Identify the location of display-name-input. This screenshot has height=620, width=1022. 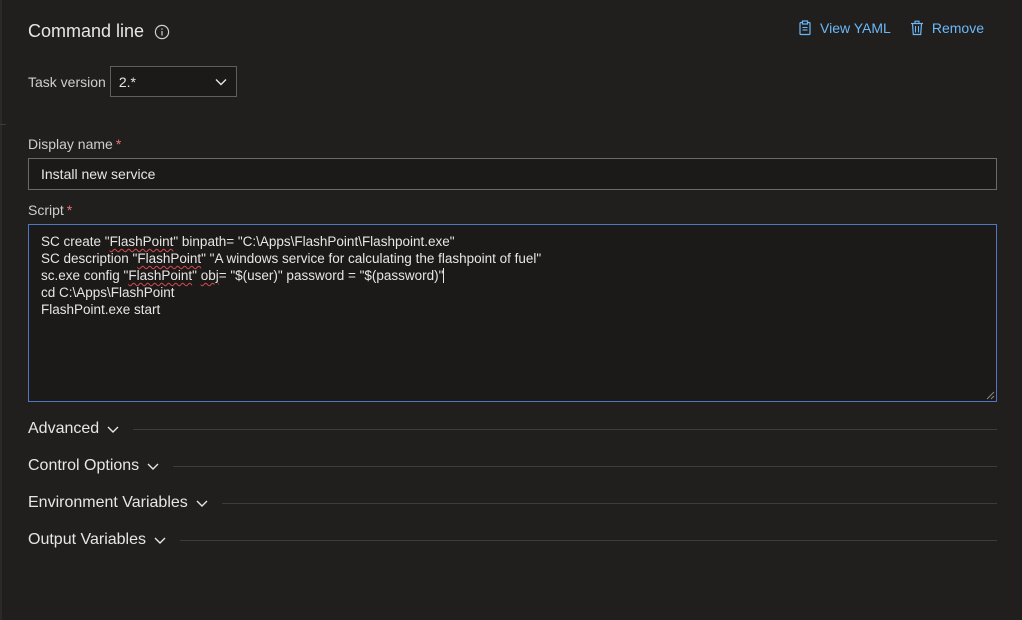
(512, 174).